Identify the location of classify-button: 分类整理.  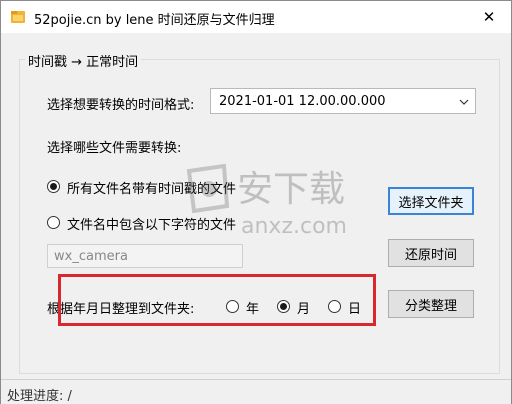
(431, 304).